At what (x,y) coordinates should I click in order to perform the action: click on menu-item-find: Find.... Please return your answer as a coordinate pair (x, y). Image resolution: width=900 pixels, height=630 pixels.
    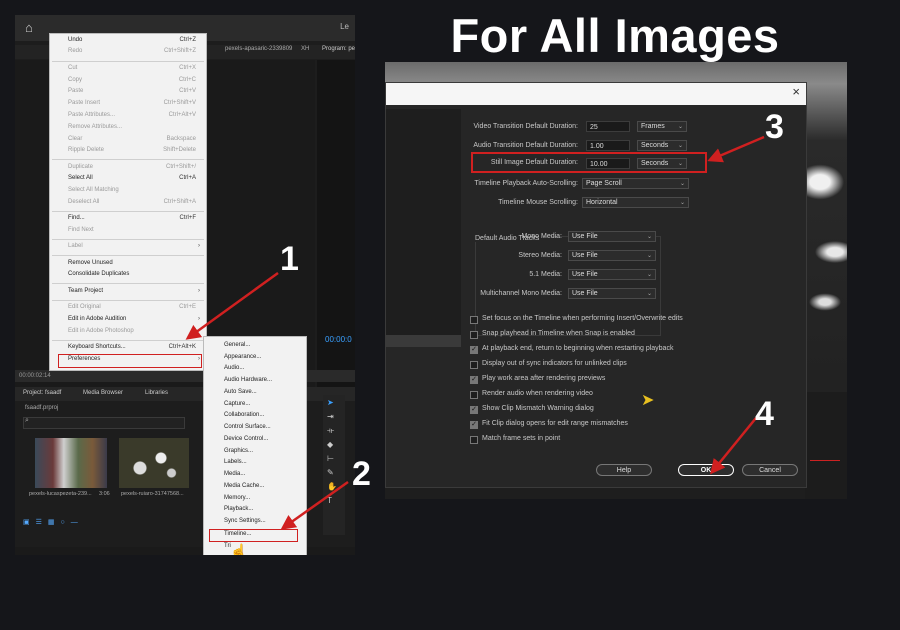
    Looking at the image, I should click on (76, 218).